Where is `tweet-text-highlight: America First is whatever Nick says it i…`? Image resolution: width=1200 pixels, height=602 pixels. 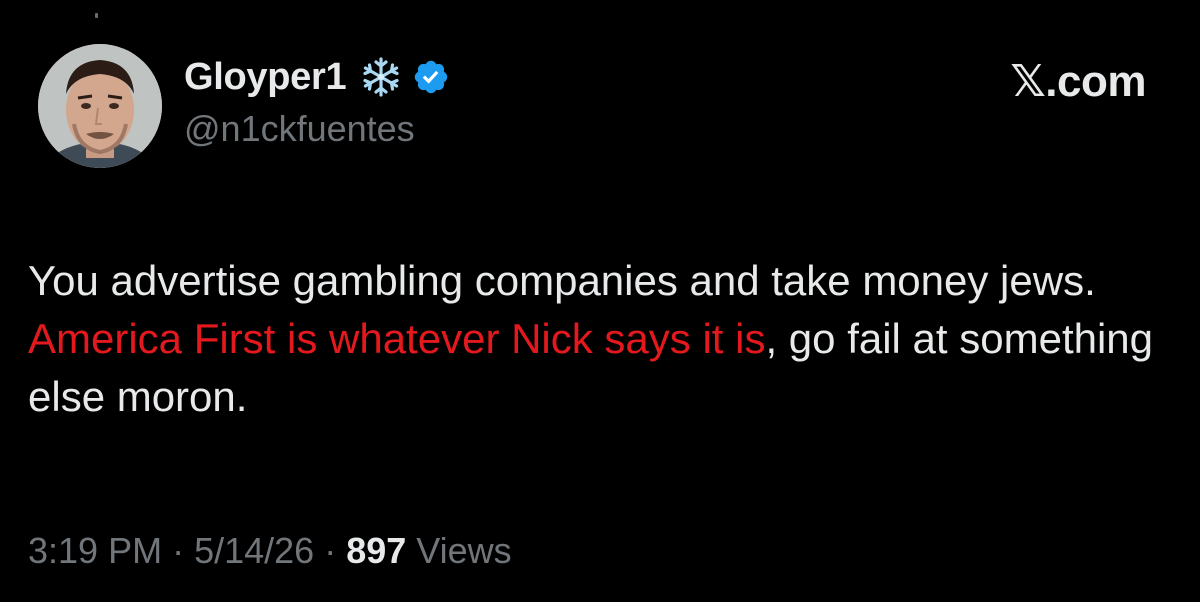 tweet-text-highlight: America First is whatever Nick says it i… is located at coordinates (397, 338).